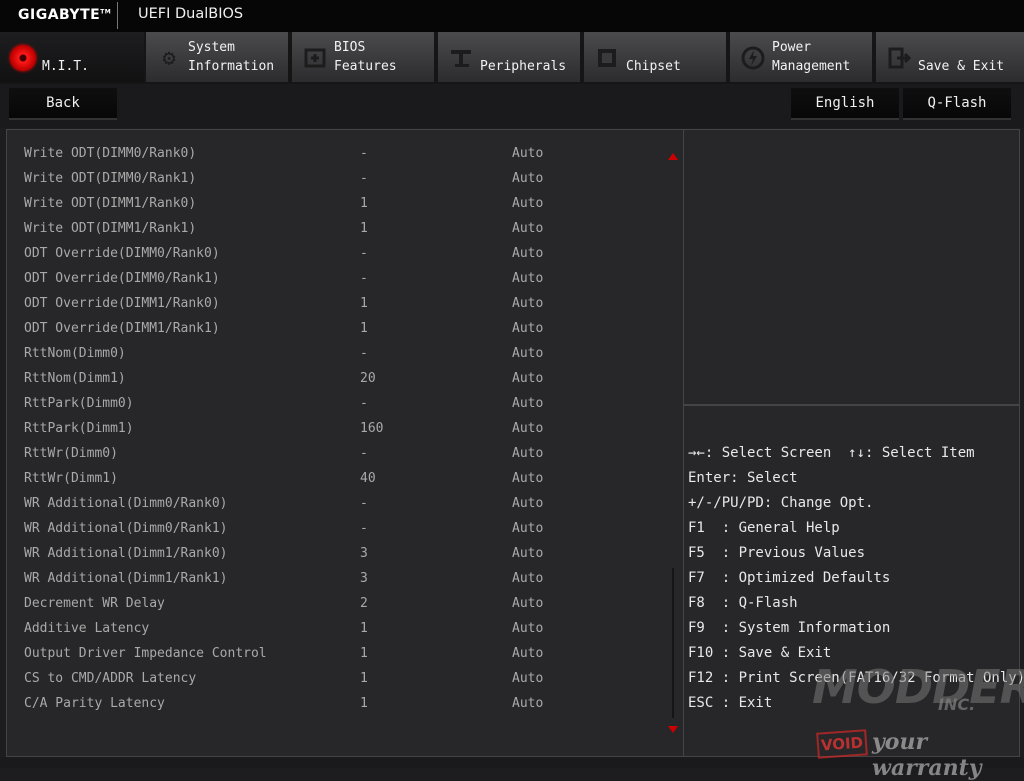 The height and width of the screenshot is (781, 1024). Describe the element at coordinates (126, 528) in the screenshot. I see `setting-name: WR Additional(Dimm0/Rank1)` at that location.